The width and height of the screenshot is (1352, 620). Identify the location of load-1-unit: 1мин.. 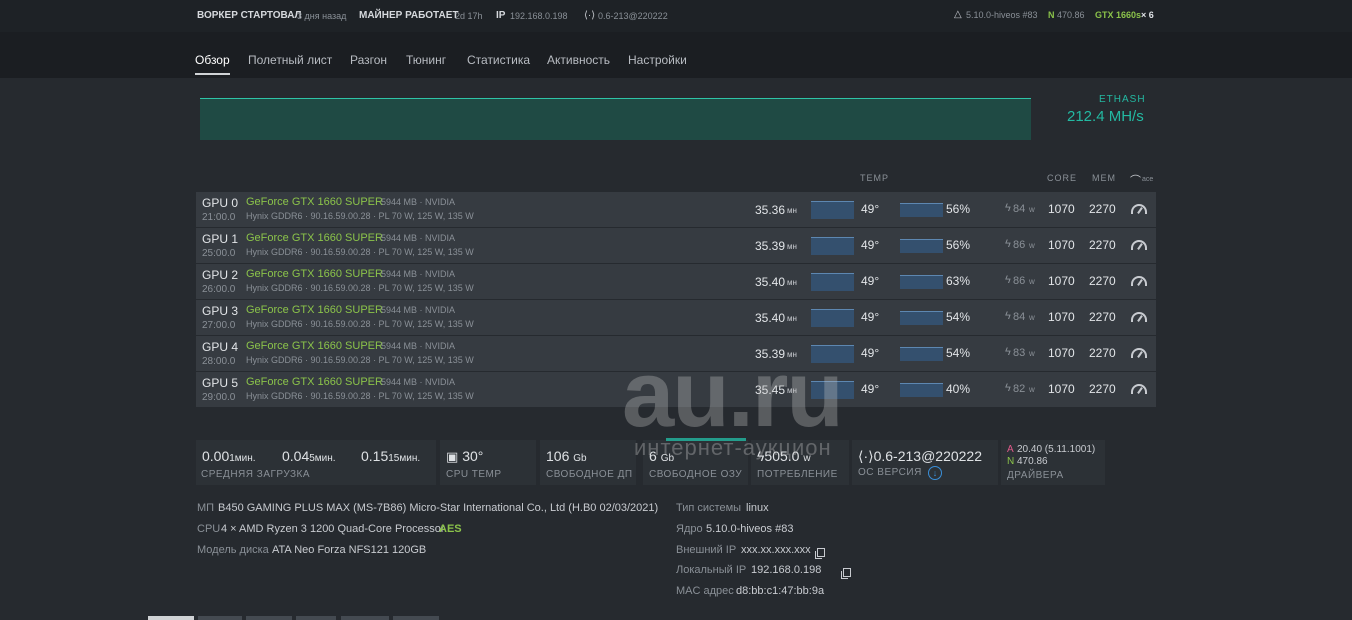
(242, 458).